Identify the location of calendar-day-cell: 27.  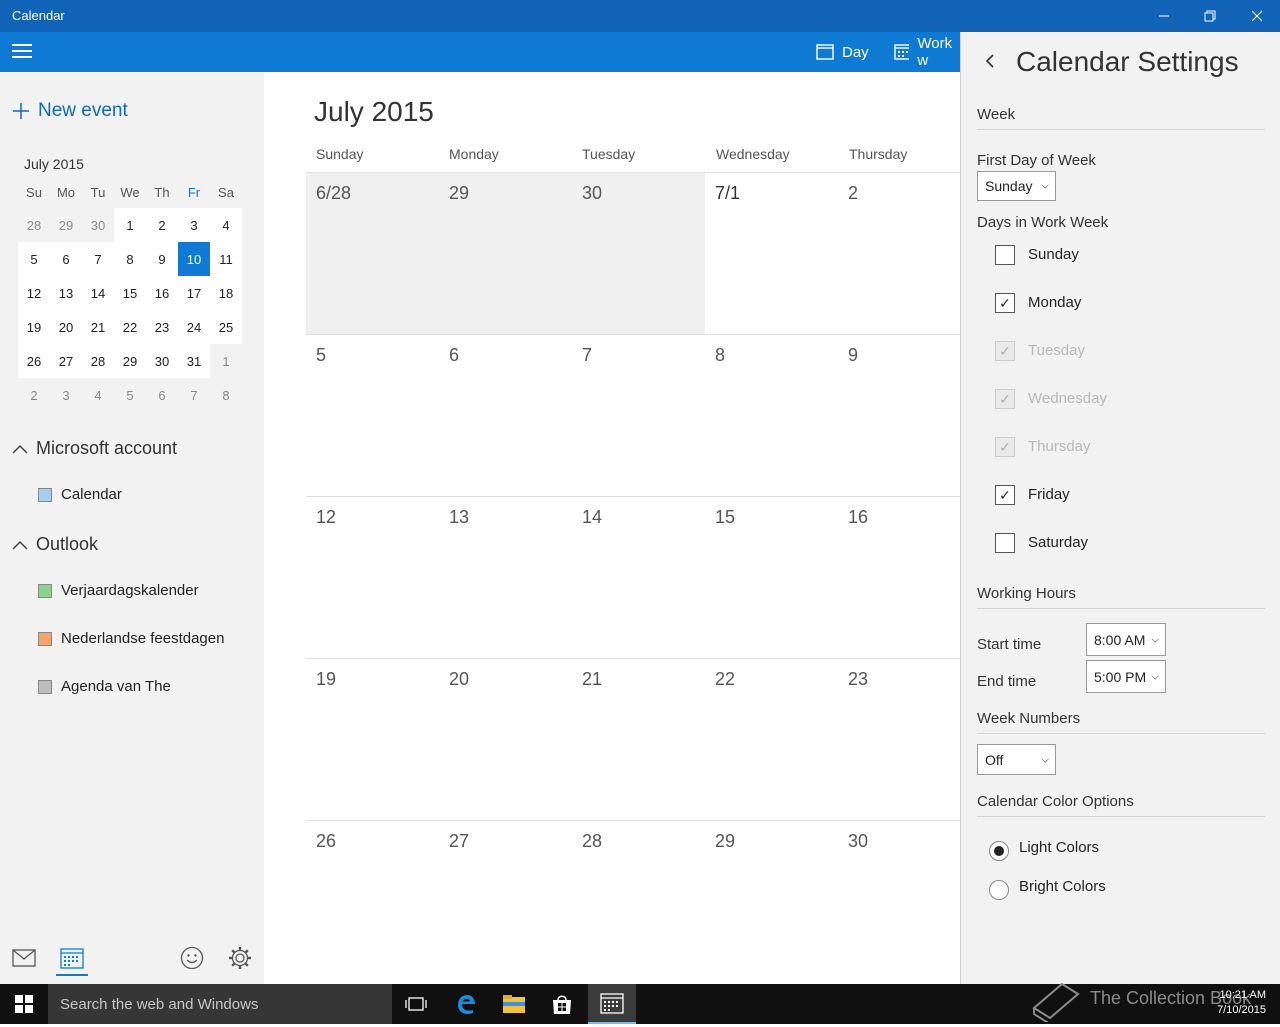
(505, 901).